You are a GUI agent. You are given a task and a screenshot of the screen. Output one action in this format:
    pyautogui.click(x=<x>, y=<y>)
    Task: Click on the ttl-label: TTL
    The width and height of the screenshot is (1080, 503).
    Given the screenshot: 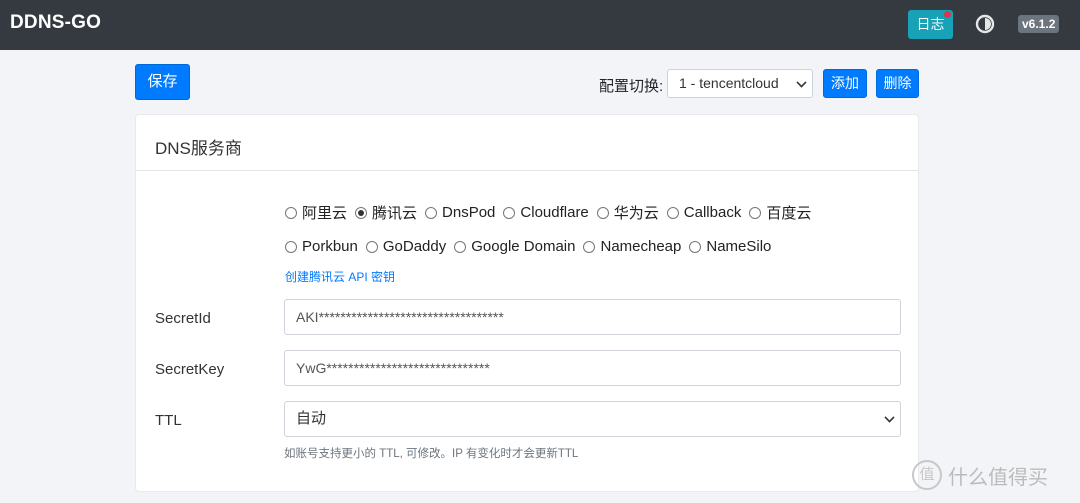 What is the action you would take?
    pyautogui.click(x=168, y=420)
    